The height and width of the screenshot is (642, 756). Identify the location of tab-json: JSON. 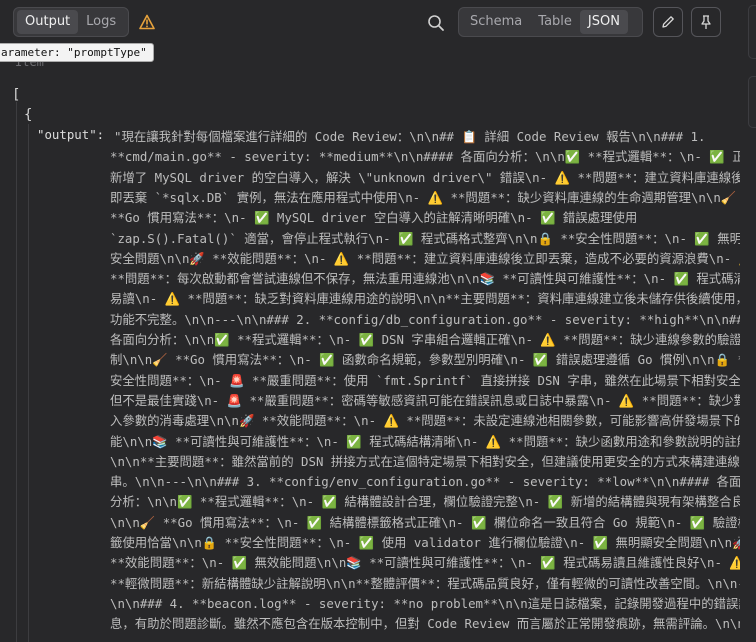
(603, 22).